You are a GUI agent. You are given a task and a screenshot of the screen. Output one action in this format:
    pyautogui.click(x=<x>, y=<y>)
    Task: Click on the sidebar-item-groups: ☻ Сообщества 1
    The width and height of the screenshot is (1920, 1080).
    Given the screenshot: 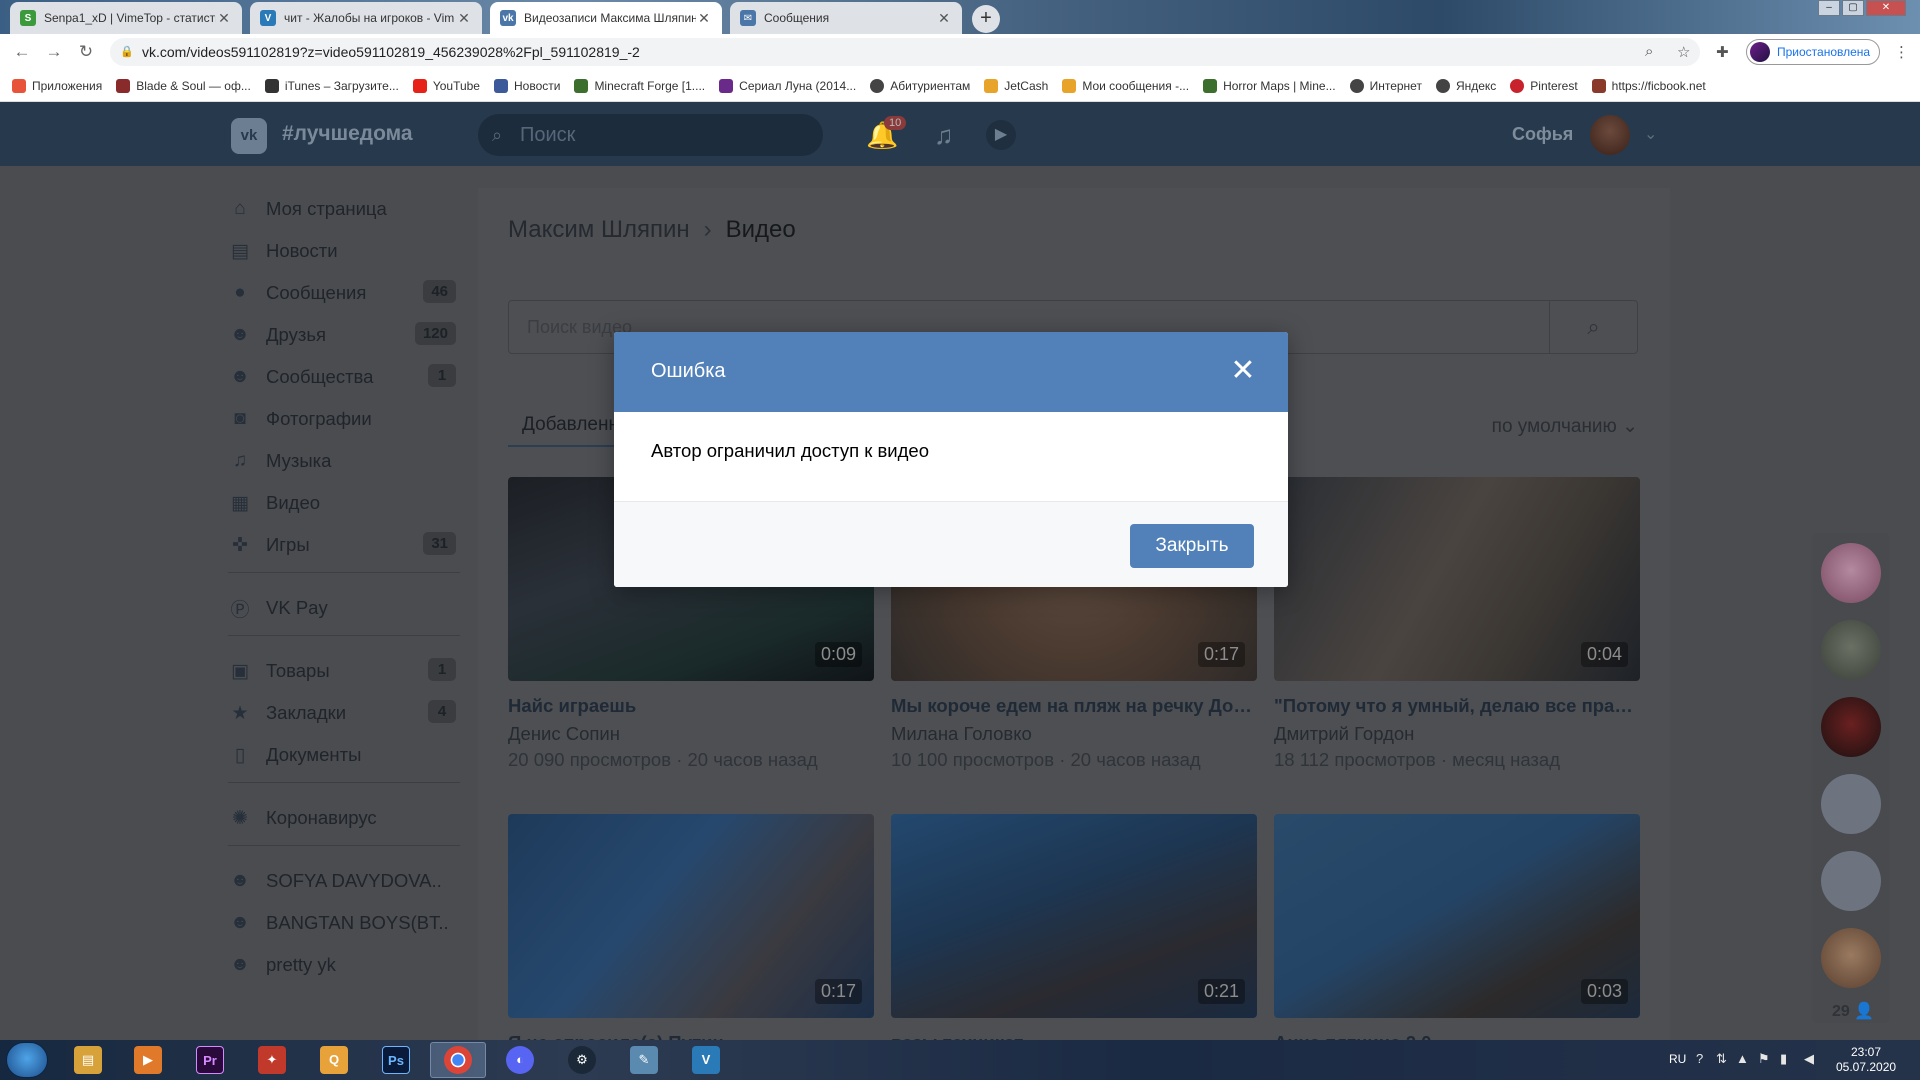 What is the action you would take?
    pyautogui.click(x=344, y=377)
    